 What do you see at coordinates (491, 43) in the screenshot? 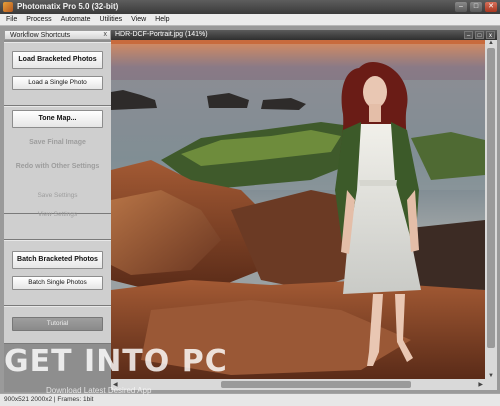
I see `scroll-up-icon: ▲` at bounding box center [491, 43].